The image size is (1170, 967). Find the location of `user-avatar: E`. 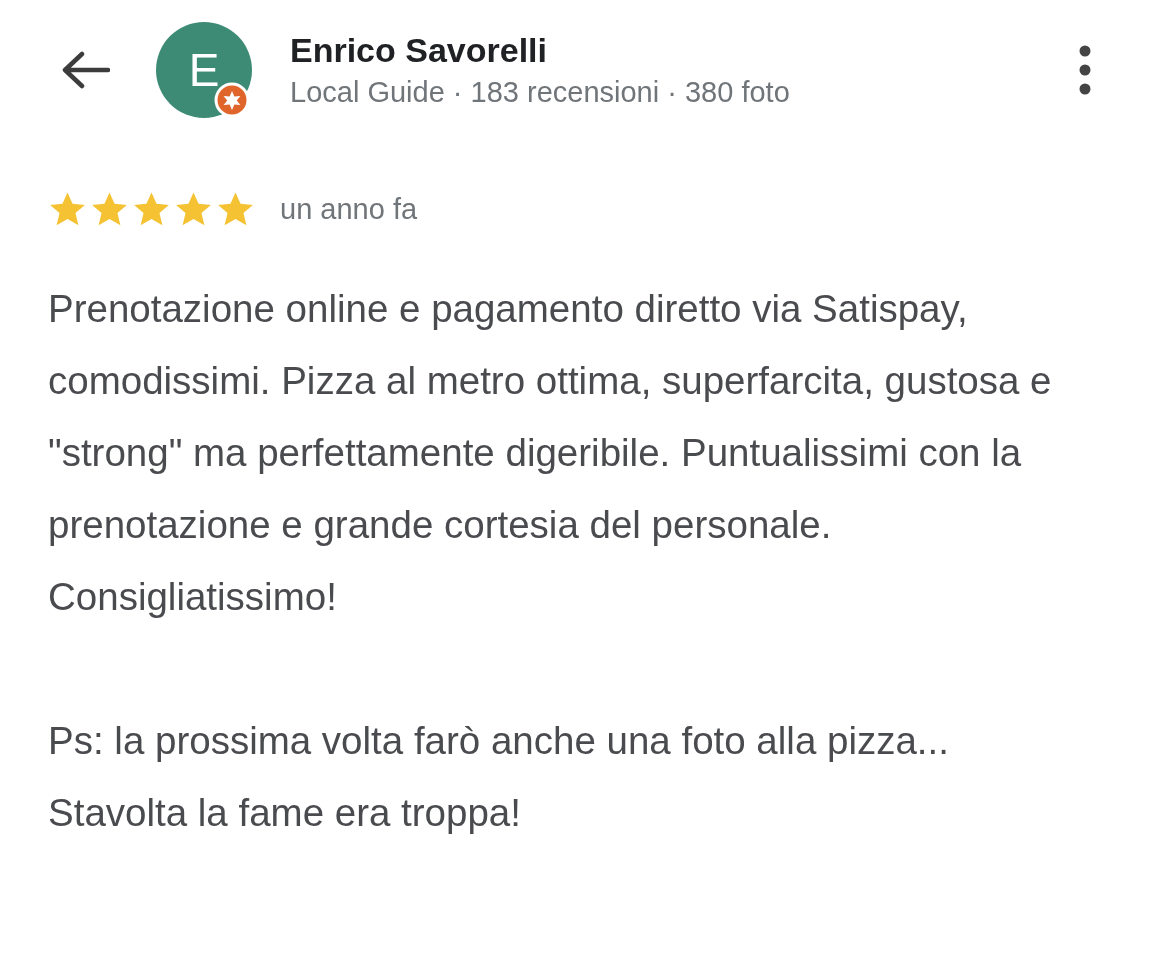

user-avatar: E is located at coordinates (204, 70).